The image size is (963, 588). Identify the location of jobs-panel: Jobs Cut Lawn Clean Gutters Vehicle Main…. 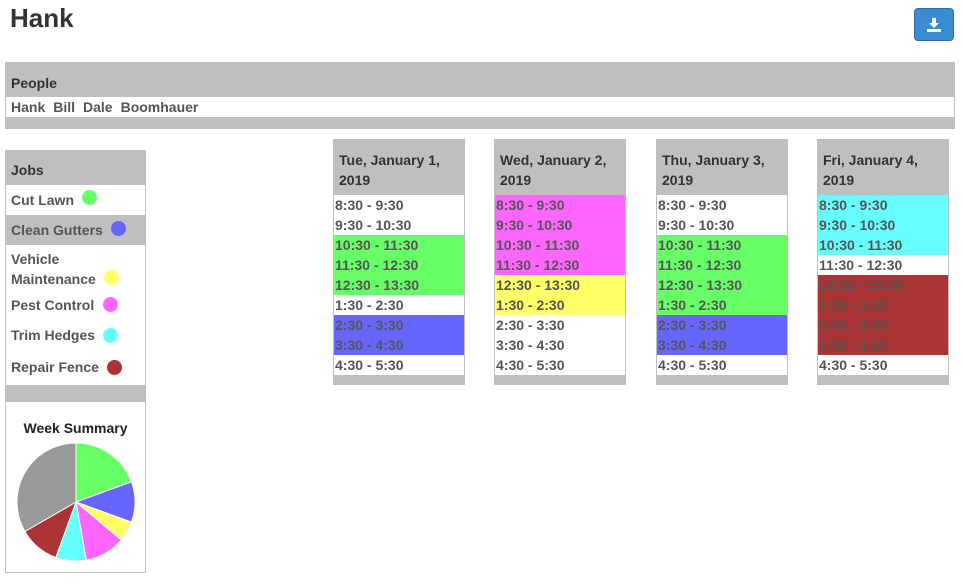
(75, 276).